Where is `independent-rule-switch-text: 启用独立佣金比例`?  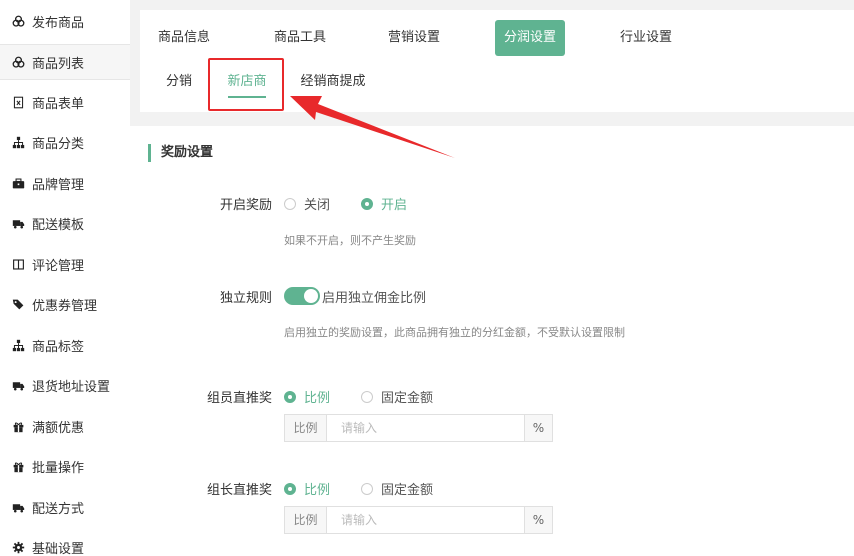
independent-rule-switch-text: 启用独立佣金比例 is located at coordinates (374, 298).